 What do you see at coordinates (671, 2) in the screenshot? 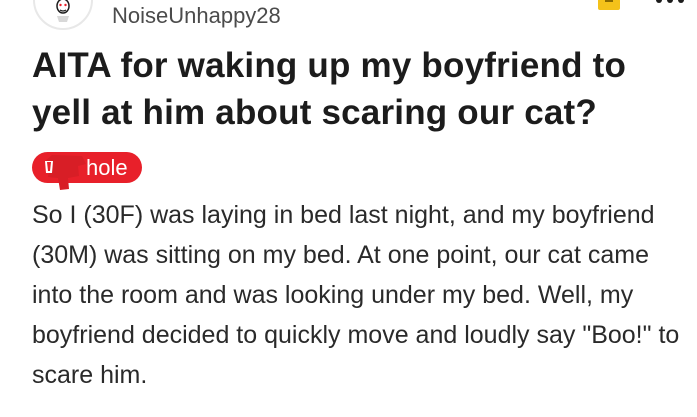
I see `more-options-icon` at bounding box center [671, 2].